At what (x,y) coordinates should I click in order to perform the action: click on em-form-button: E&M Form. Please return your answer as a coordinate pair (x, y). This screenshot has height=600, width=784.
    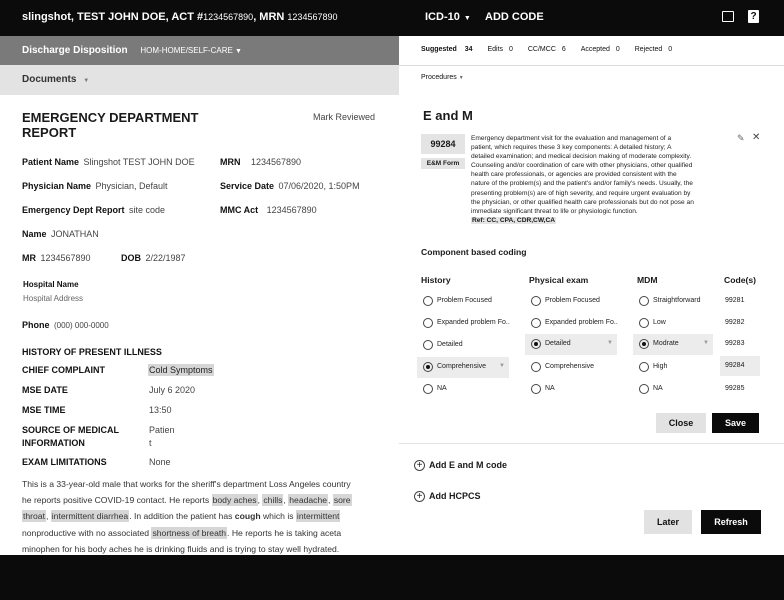
    Looking at the image, I should click on (443, 163).